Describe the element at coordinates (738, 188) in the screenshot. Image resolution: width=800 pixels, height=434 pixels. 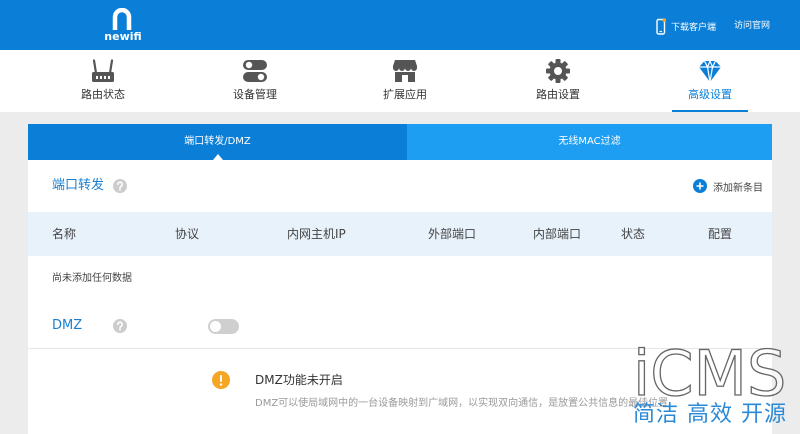
I see `add-entry-label: 添加新条目` at that location.